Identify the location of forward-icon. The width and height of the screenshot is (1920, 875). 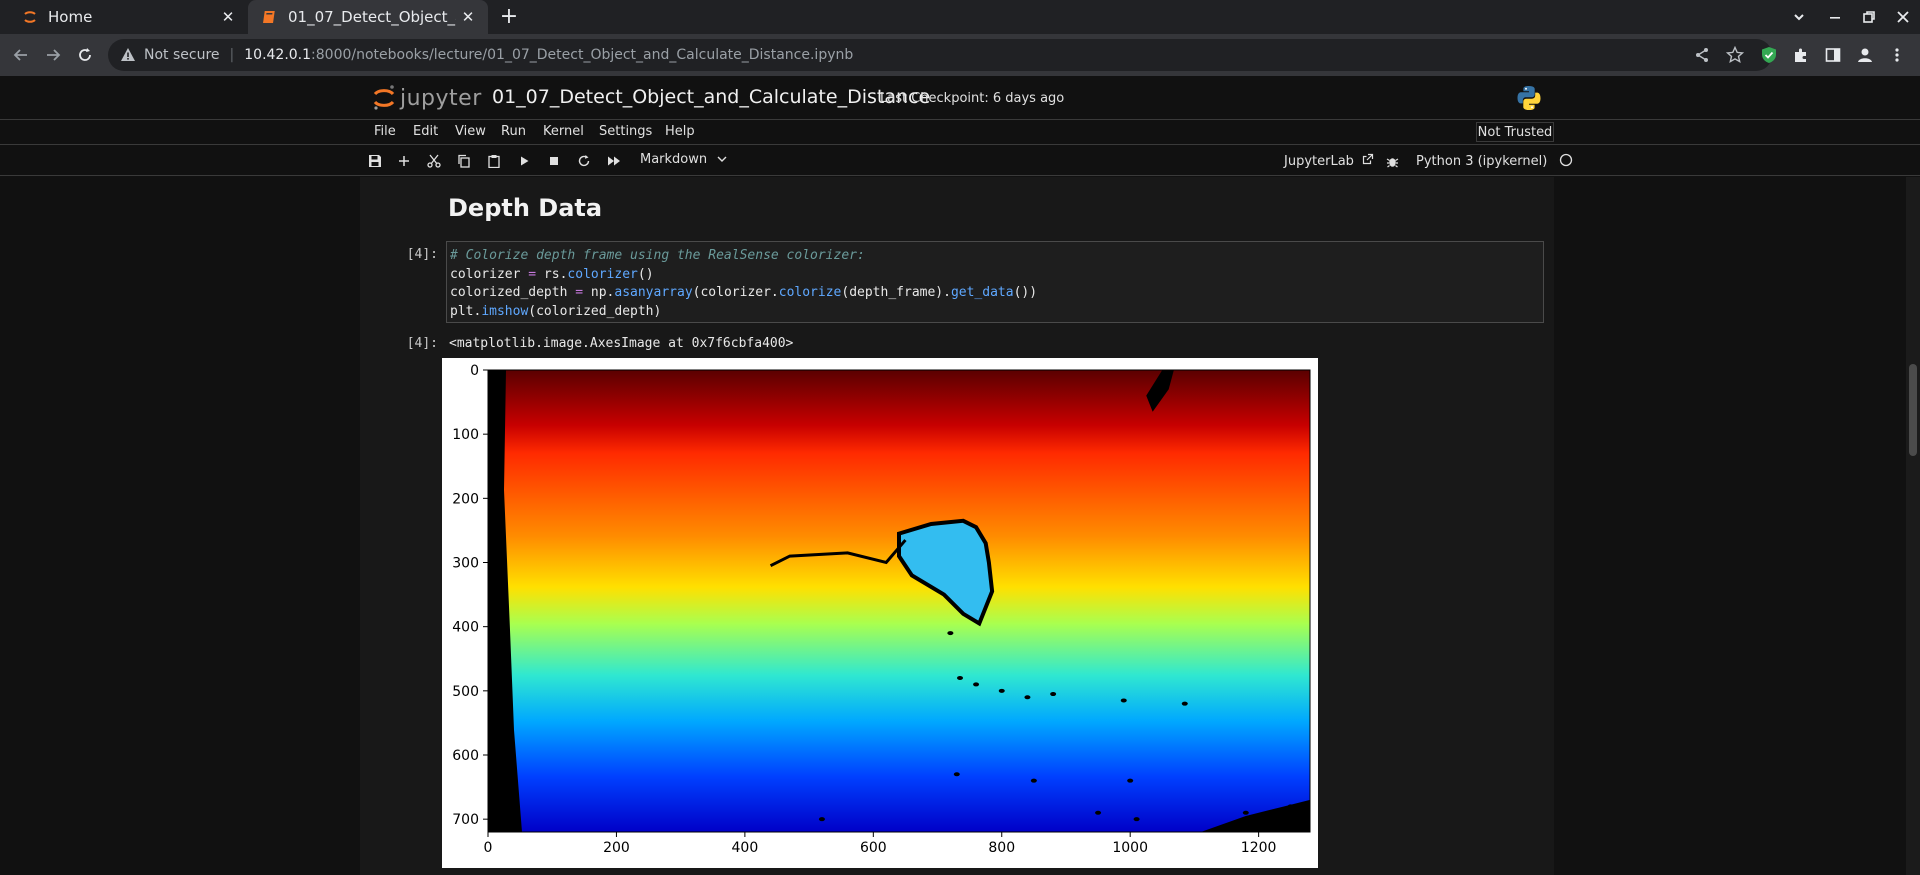
(53, 55).